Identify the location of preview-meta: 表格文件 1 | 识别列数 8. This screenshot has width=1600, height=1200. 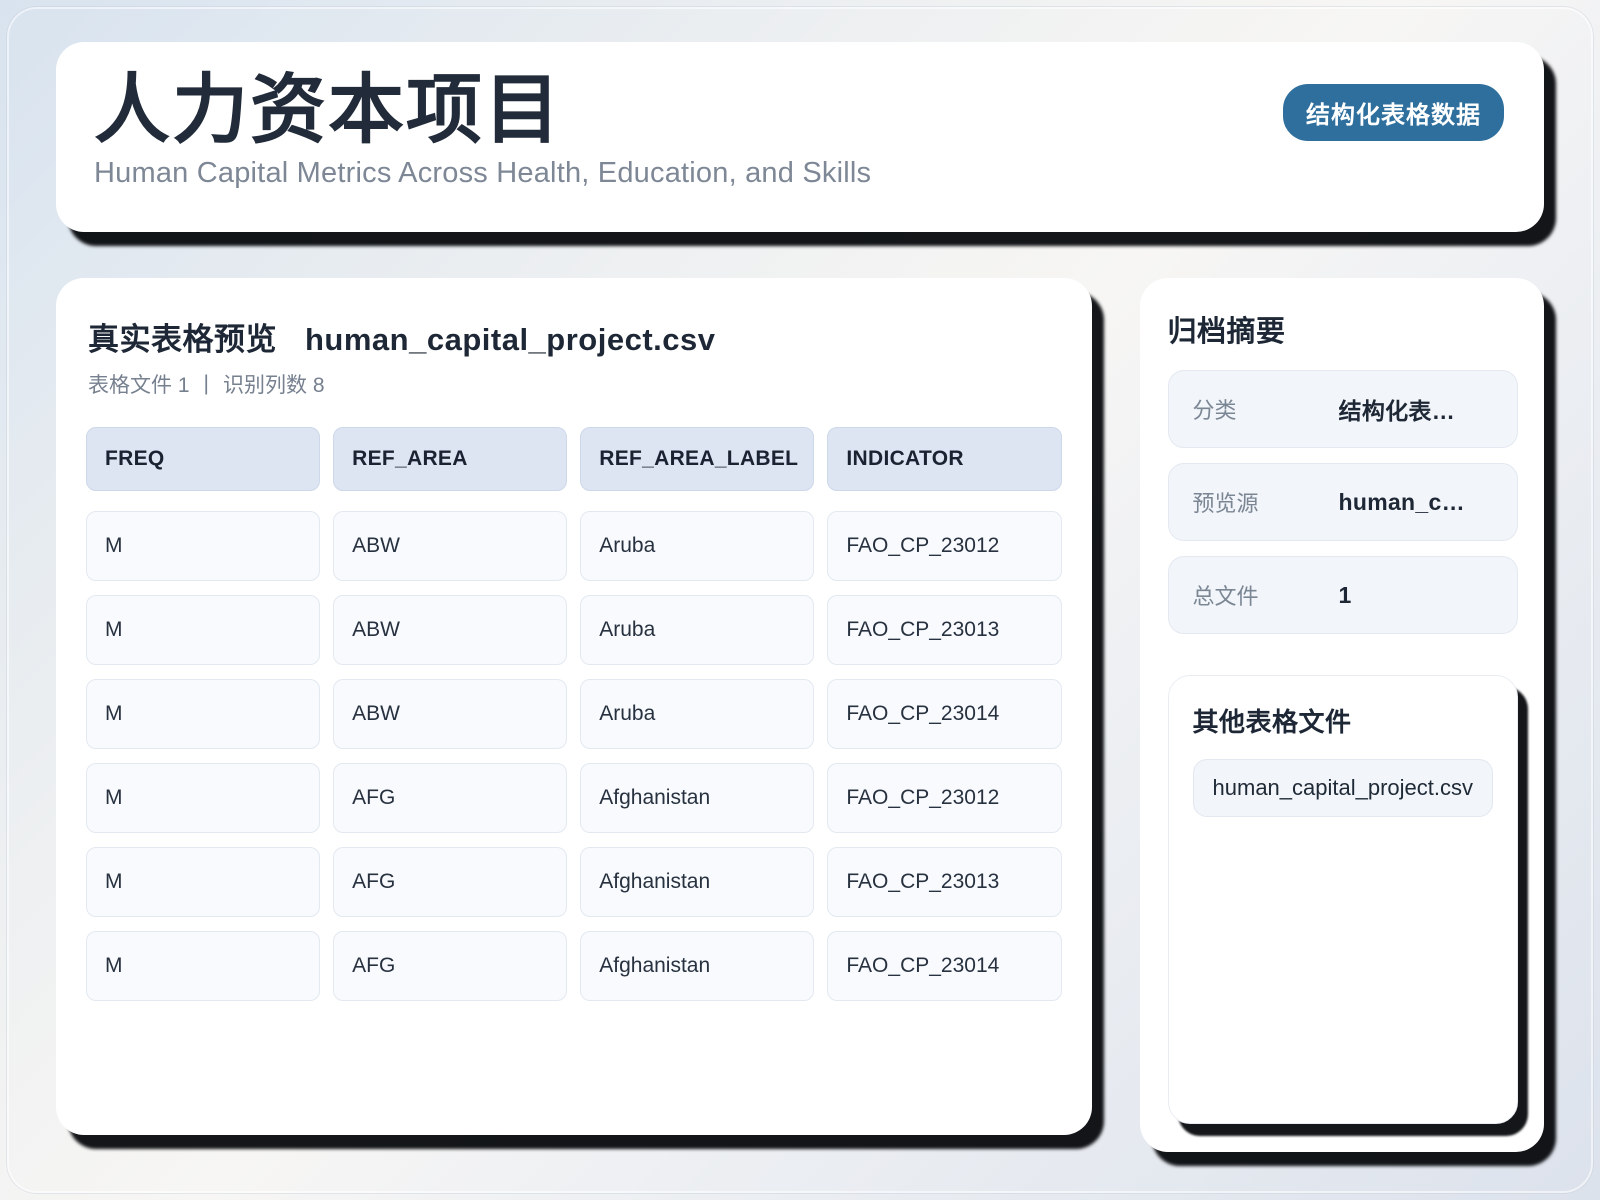
(574, 384).